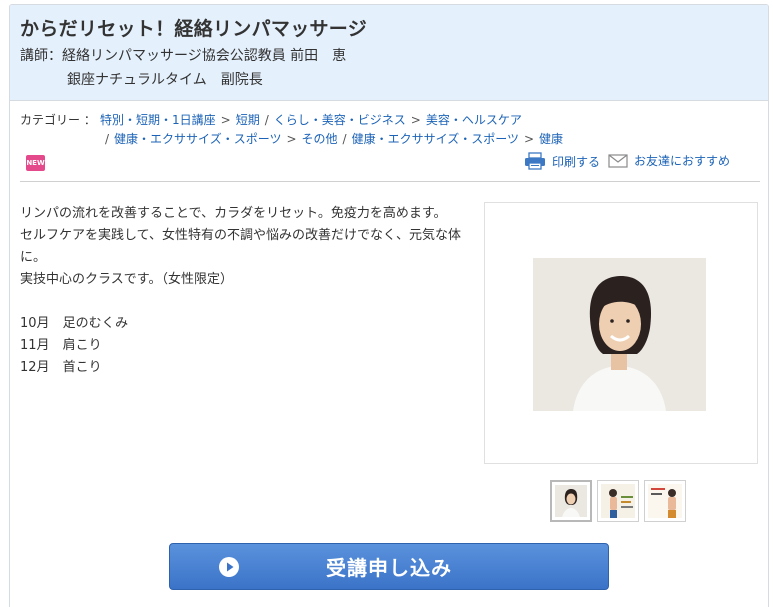 Image resolution: width=773 pixels, height=607 pixels. Describe the element at coordinates (165, 80) in the screenshot. I see `instructor-affiliation: 銀座ナチュラルタイム 副院長` at that location.